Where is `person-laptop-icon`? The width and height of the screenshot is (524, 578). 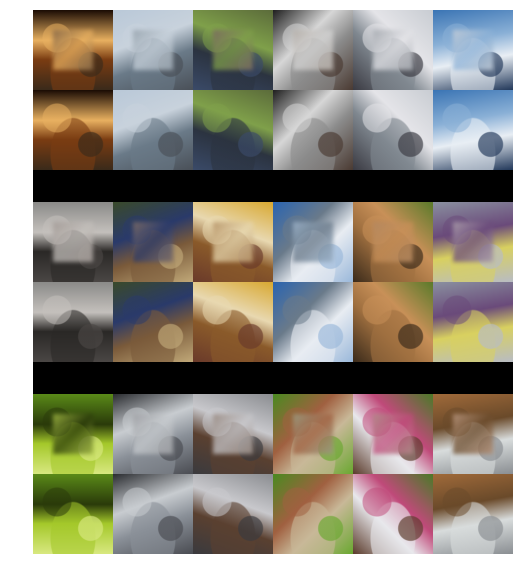
person-laptop-icon is located at coordinates (313, 130).